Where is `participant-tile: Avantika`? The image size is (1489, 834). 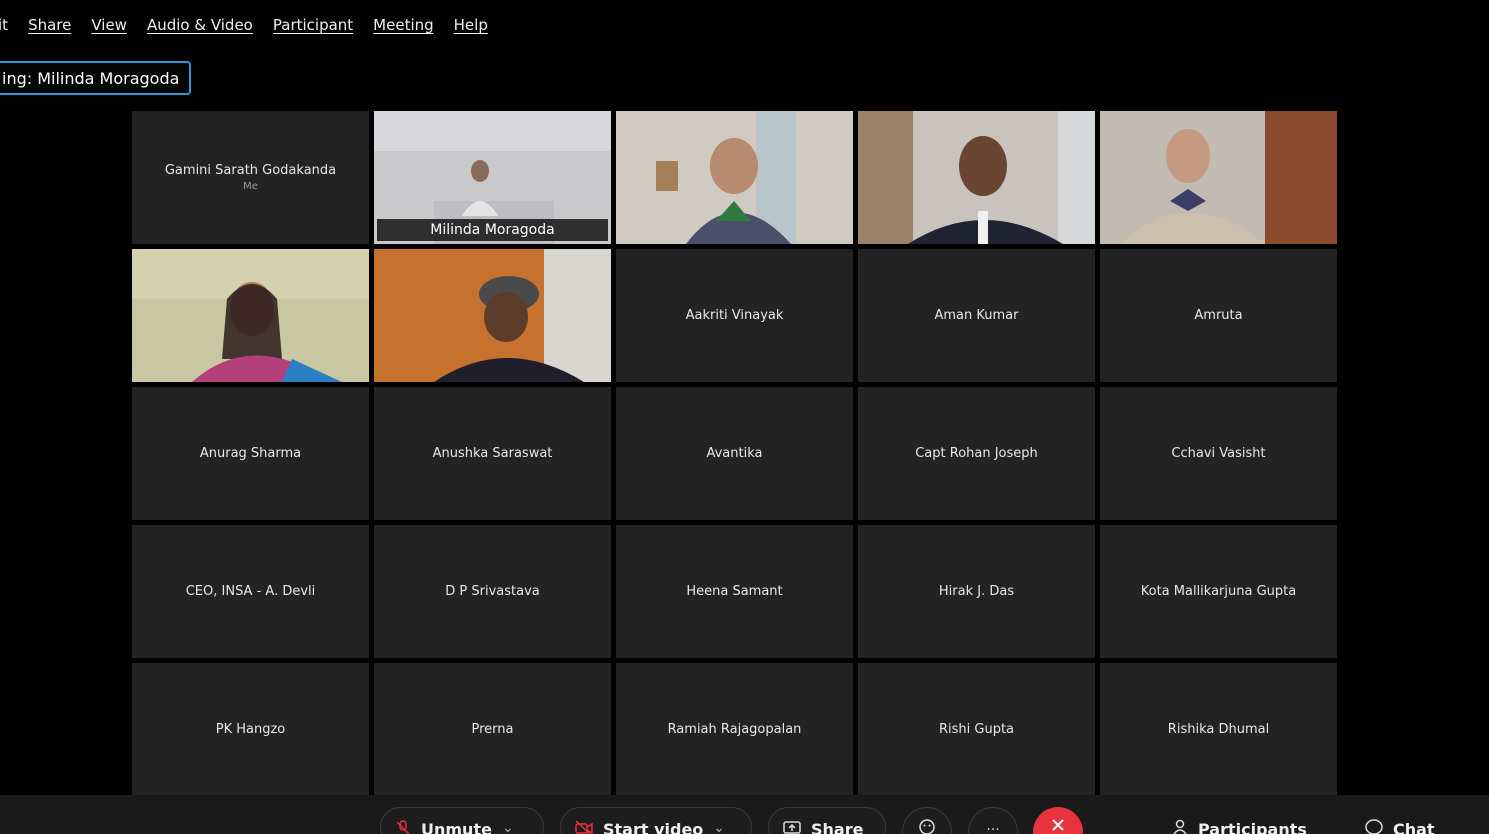 participant-tile: Avantika is located at coordinates (734, 453).